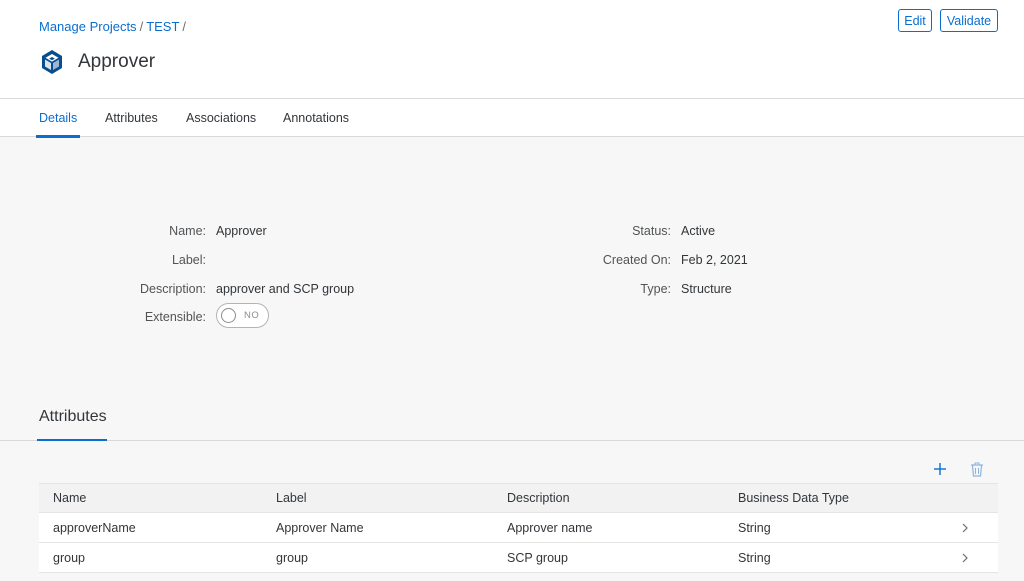  Describe the element at coordinates (242, 315) in the screenshot. I see `extensible-toggle: NO` at that location.